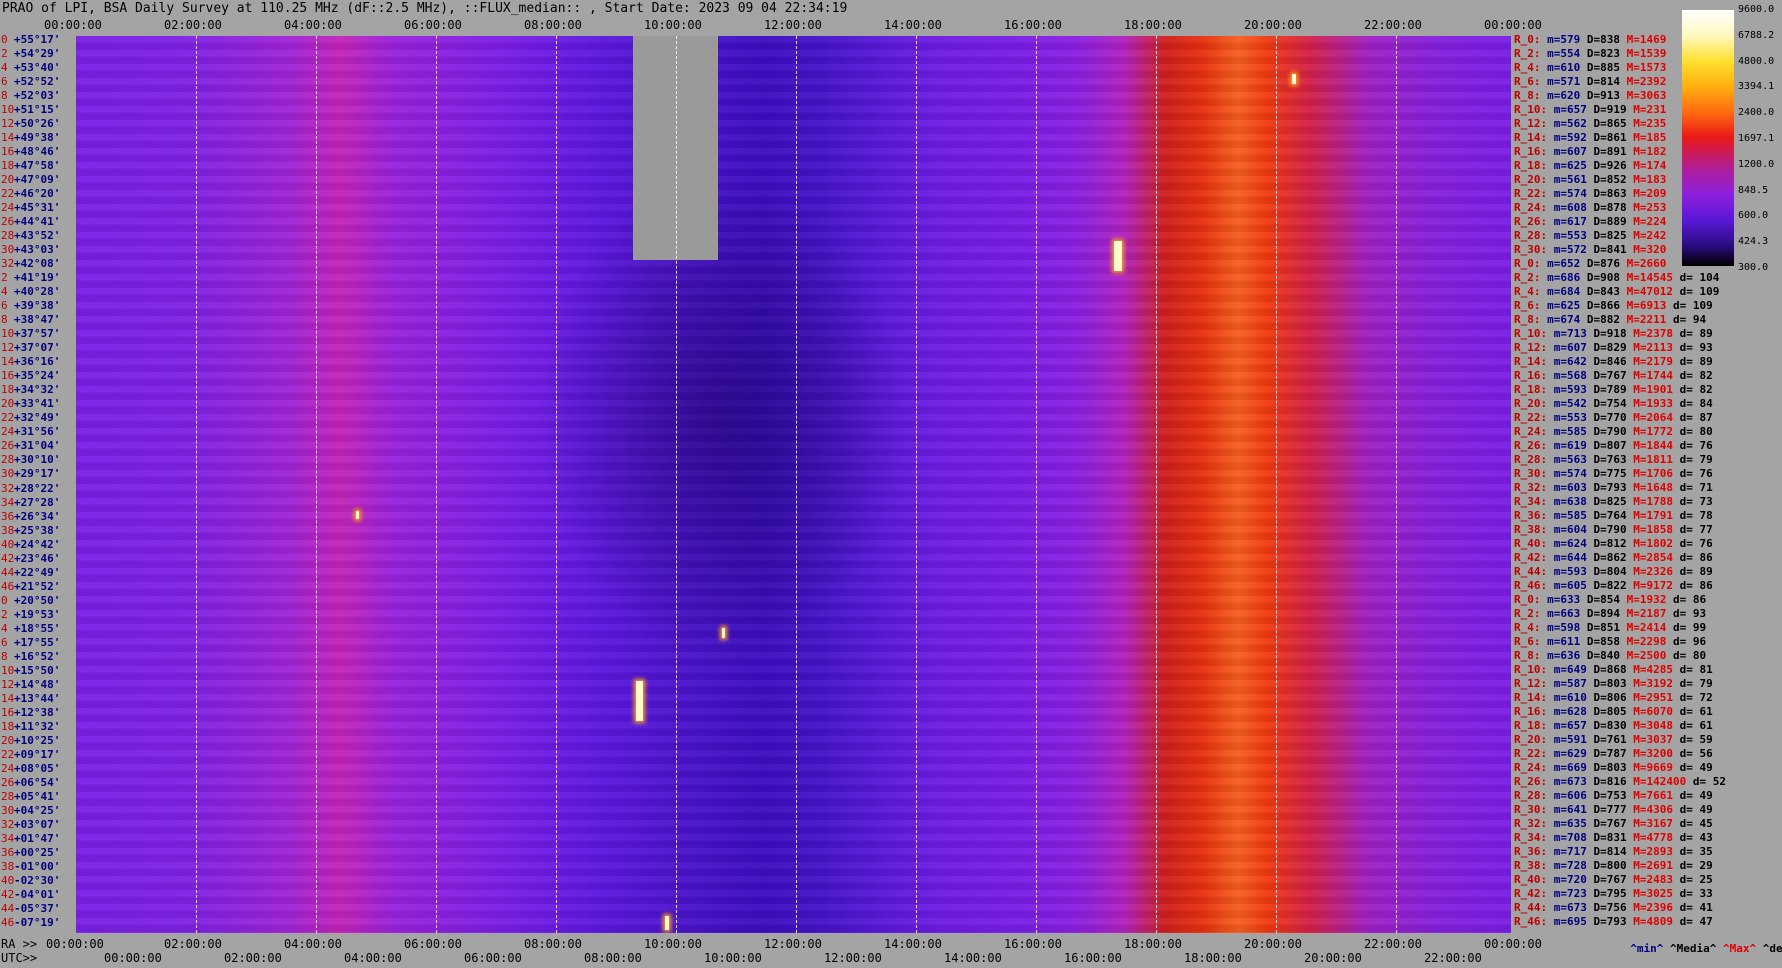 This screenshot has width=1782, height=968. What do you see at coordinates (913, 944) in the screenshot?
I see `time-tick-label: 14:00:00` at bounding box center [913, 944].